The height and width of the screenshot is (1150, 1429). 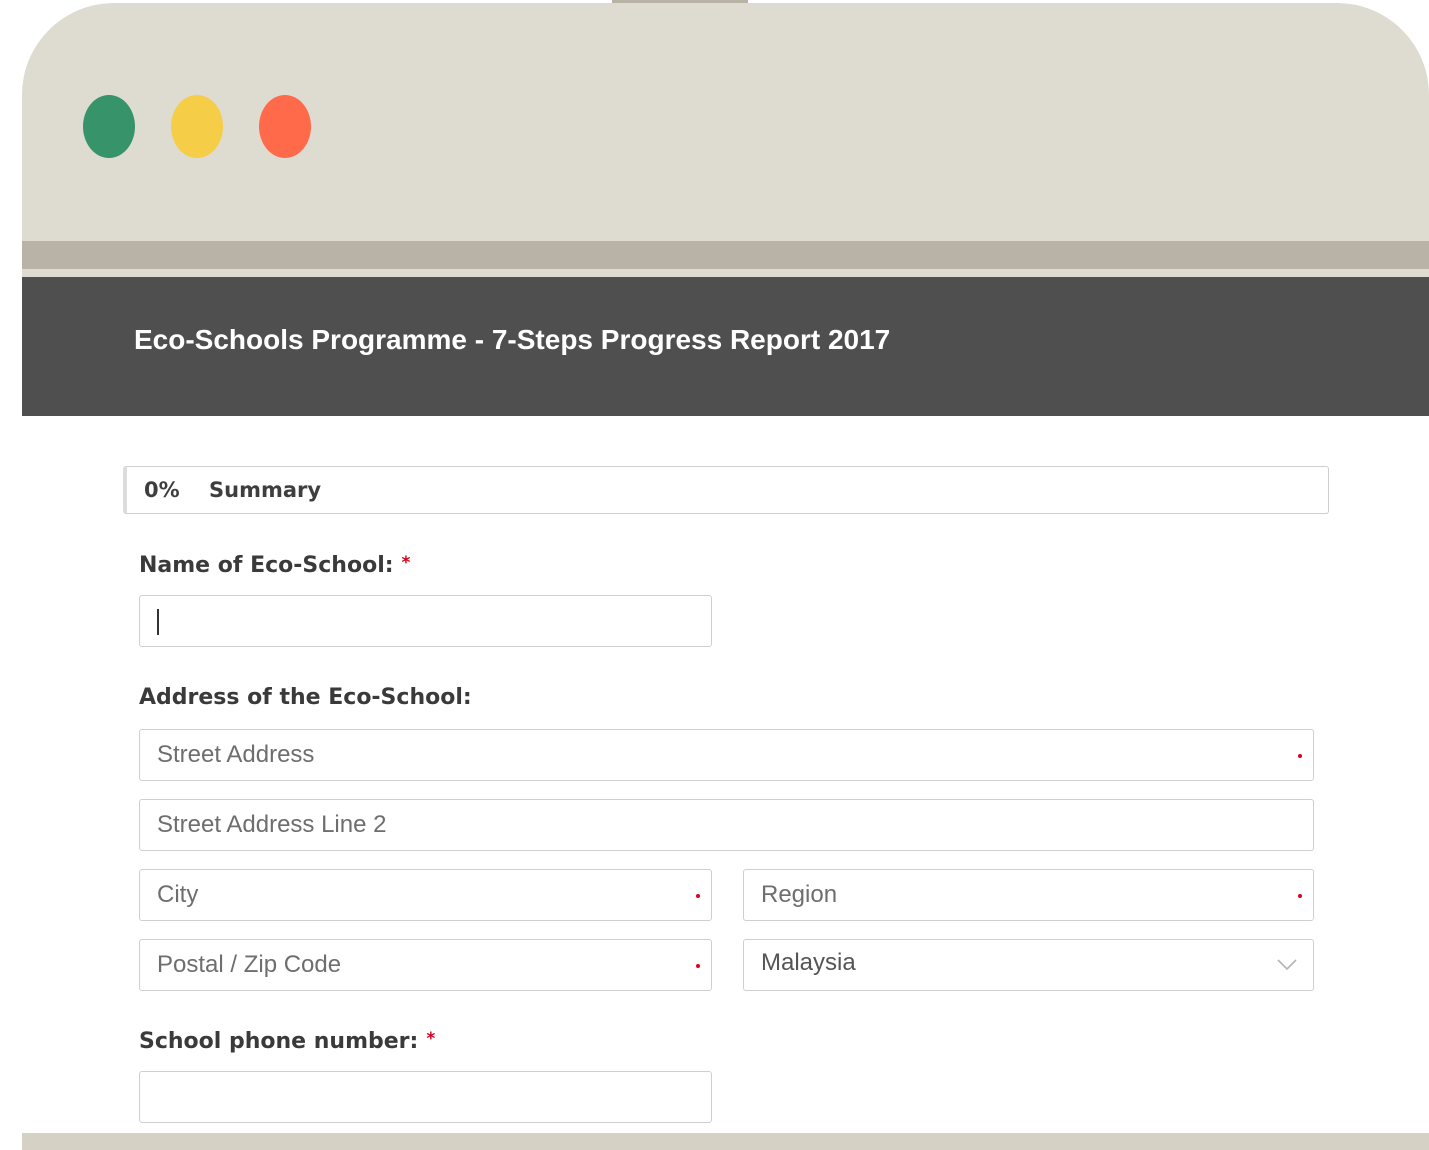 What do you see at coordinates (808, 962) in the screenshot?
I see `country-selected-value: Malaysia` at bounding box center [808, 962].